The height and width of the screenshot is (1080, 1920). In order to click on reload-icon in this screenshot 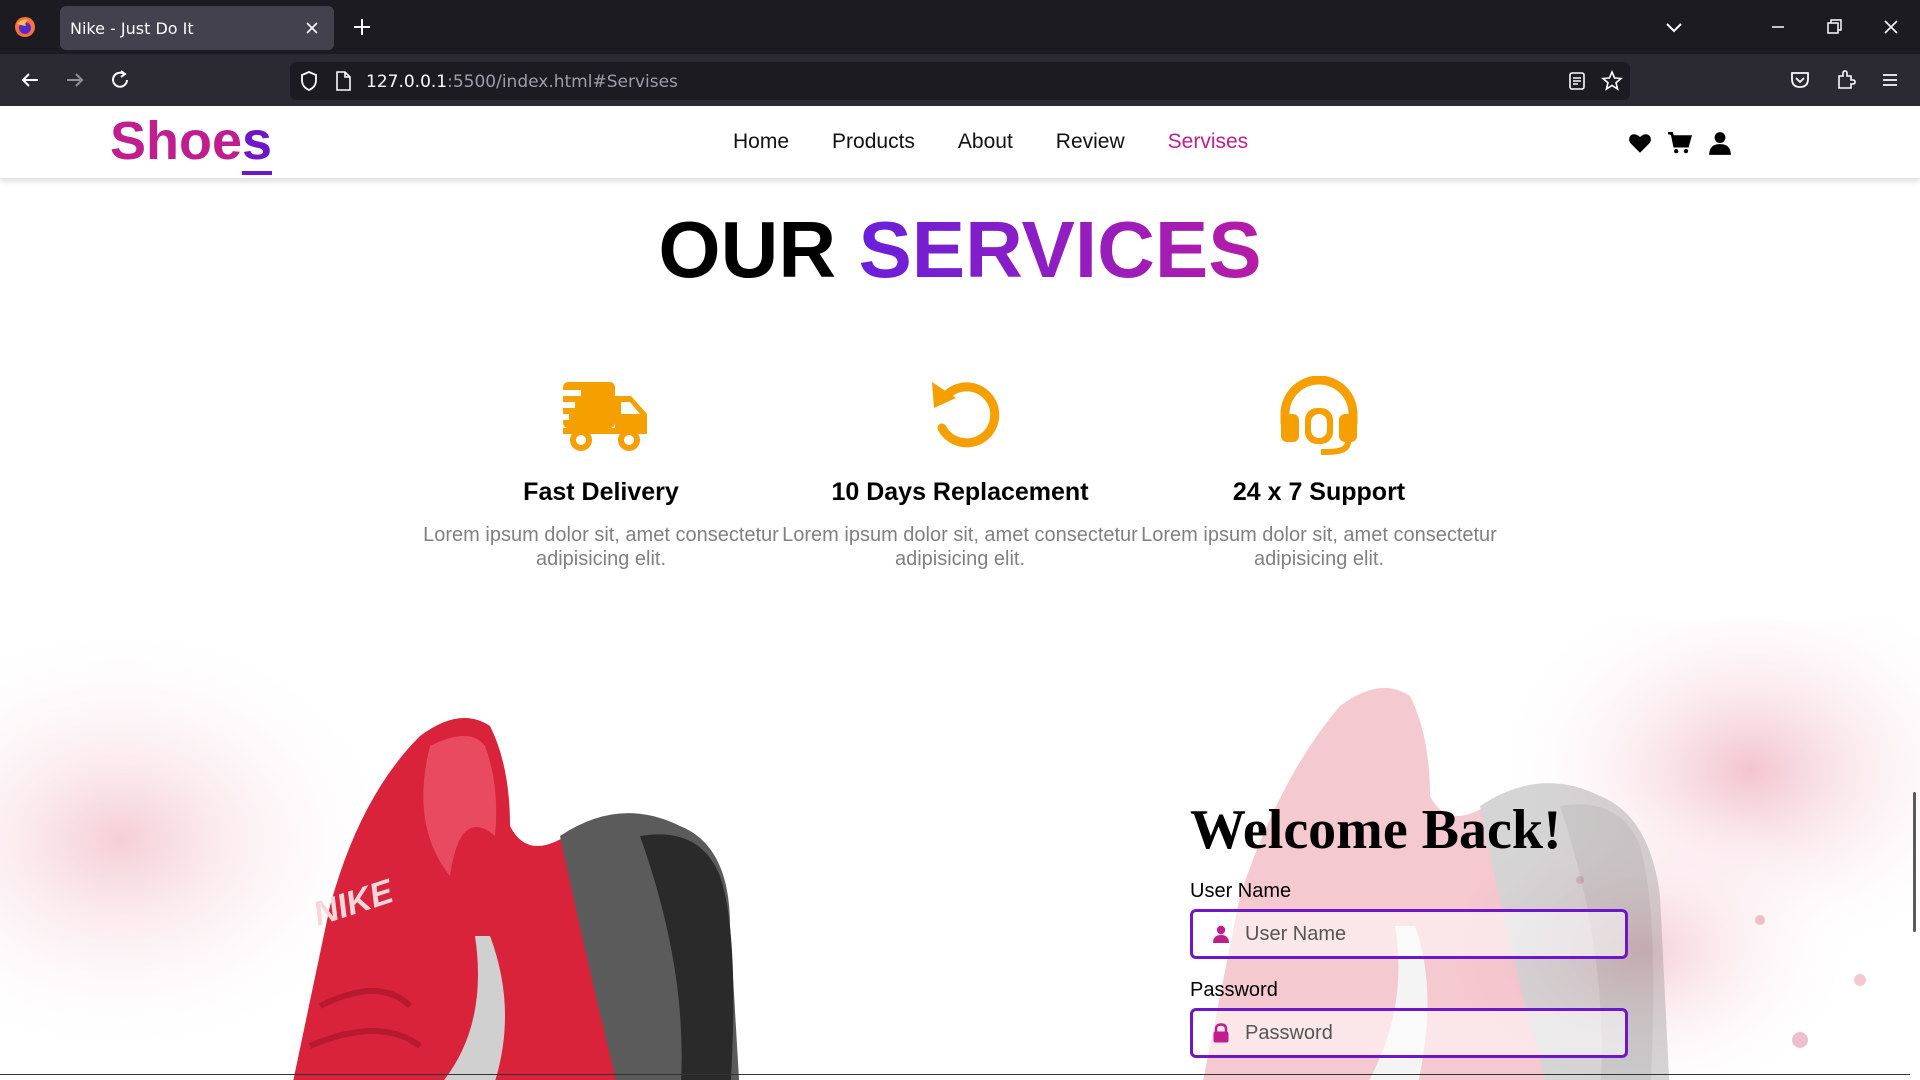, I will do `click(120, 80)`.